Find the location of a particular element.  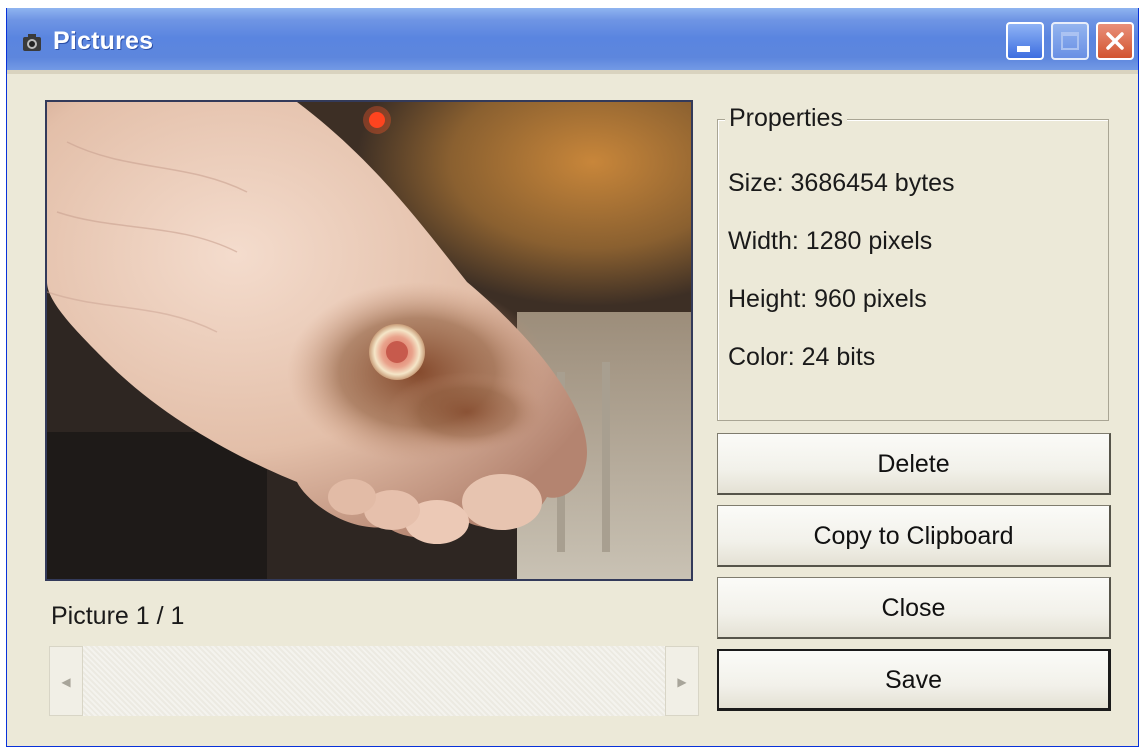

close-icon is located at coordinates (1115, 41).